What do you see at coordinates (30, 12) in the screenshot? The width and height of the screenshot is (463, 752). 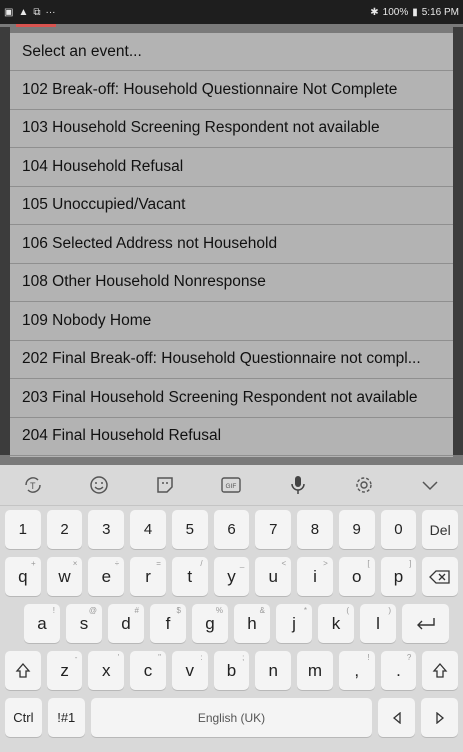 I see `status-left-icons: ▣ ▲ ⧉ ···` at bounding box center [30, 12].